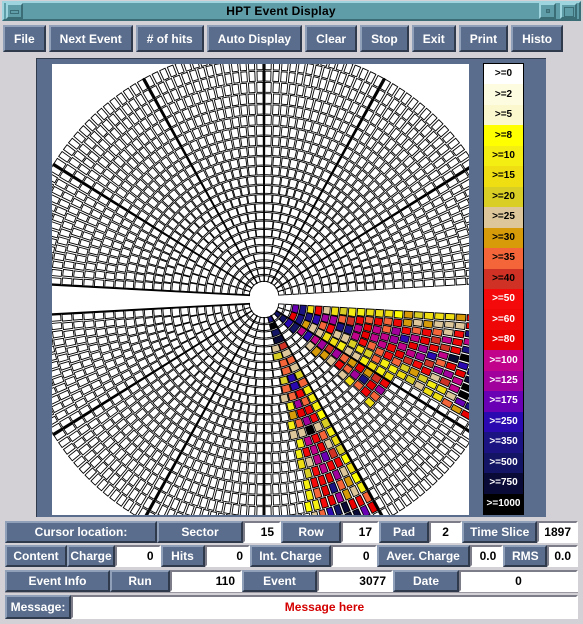 The image size is (583, 624). What do you see at coordinates (557, 532) in the screenshot?
I see `time-slice-value: 1897` at bounding box center [557, 532].